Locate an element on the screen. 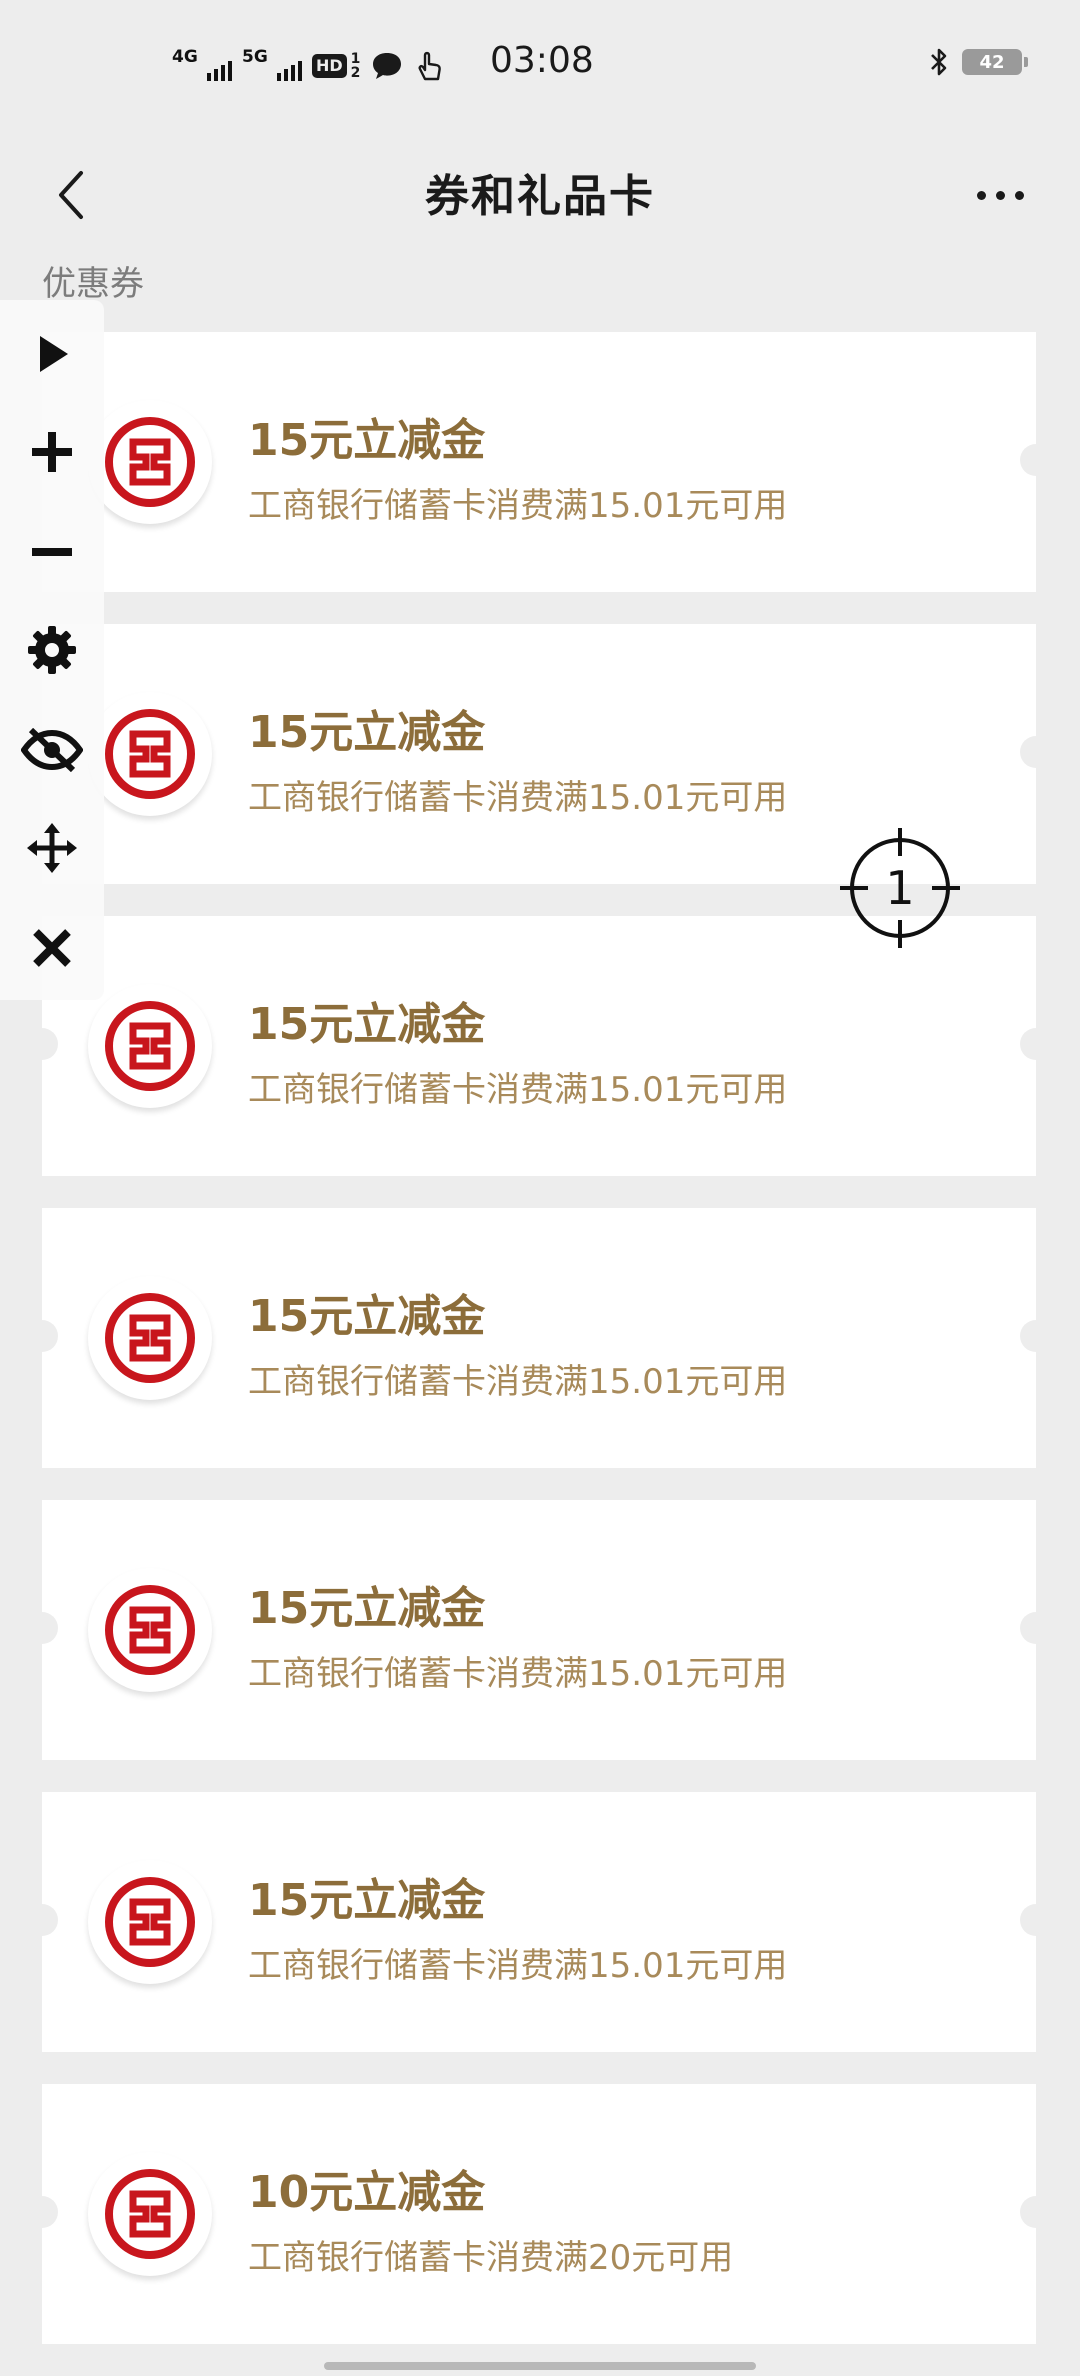 The width and height of the screenshot is (1080, 2376). crosshair-icon: 1 is located at coordinates (900, 888).